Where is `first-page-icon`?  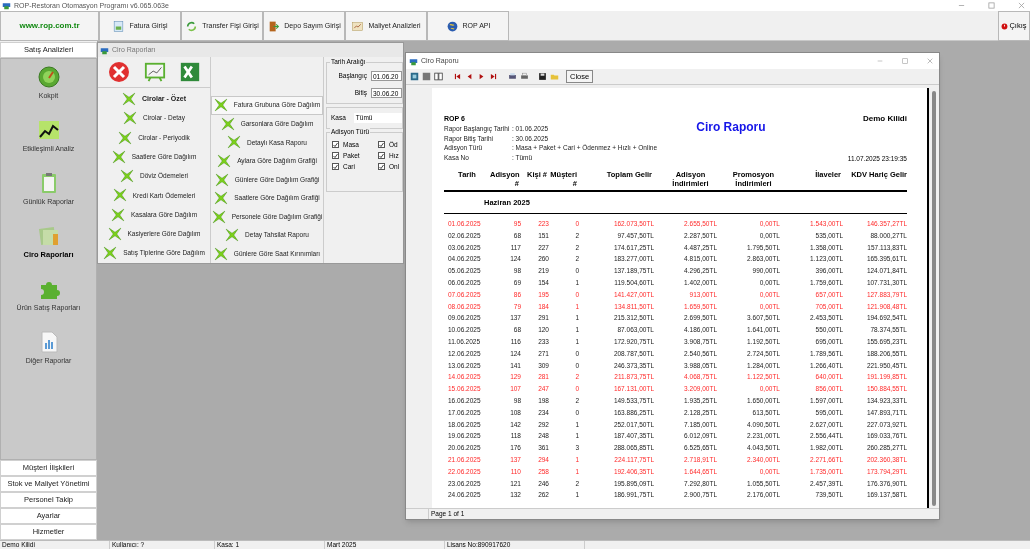 first-page-icon is located at coordinates (457, 76).